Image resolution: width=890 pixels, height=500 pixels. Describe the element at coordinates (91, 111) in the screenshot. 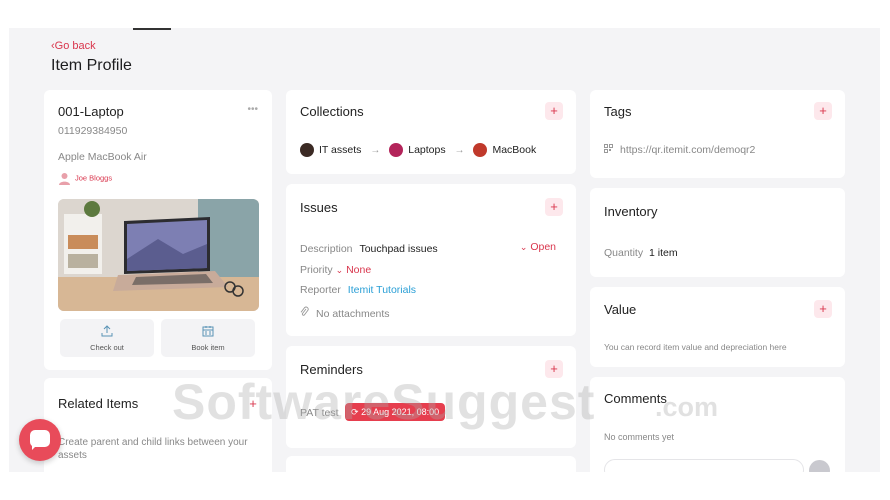

I see `item-name: 001-Laptop` at that location.